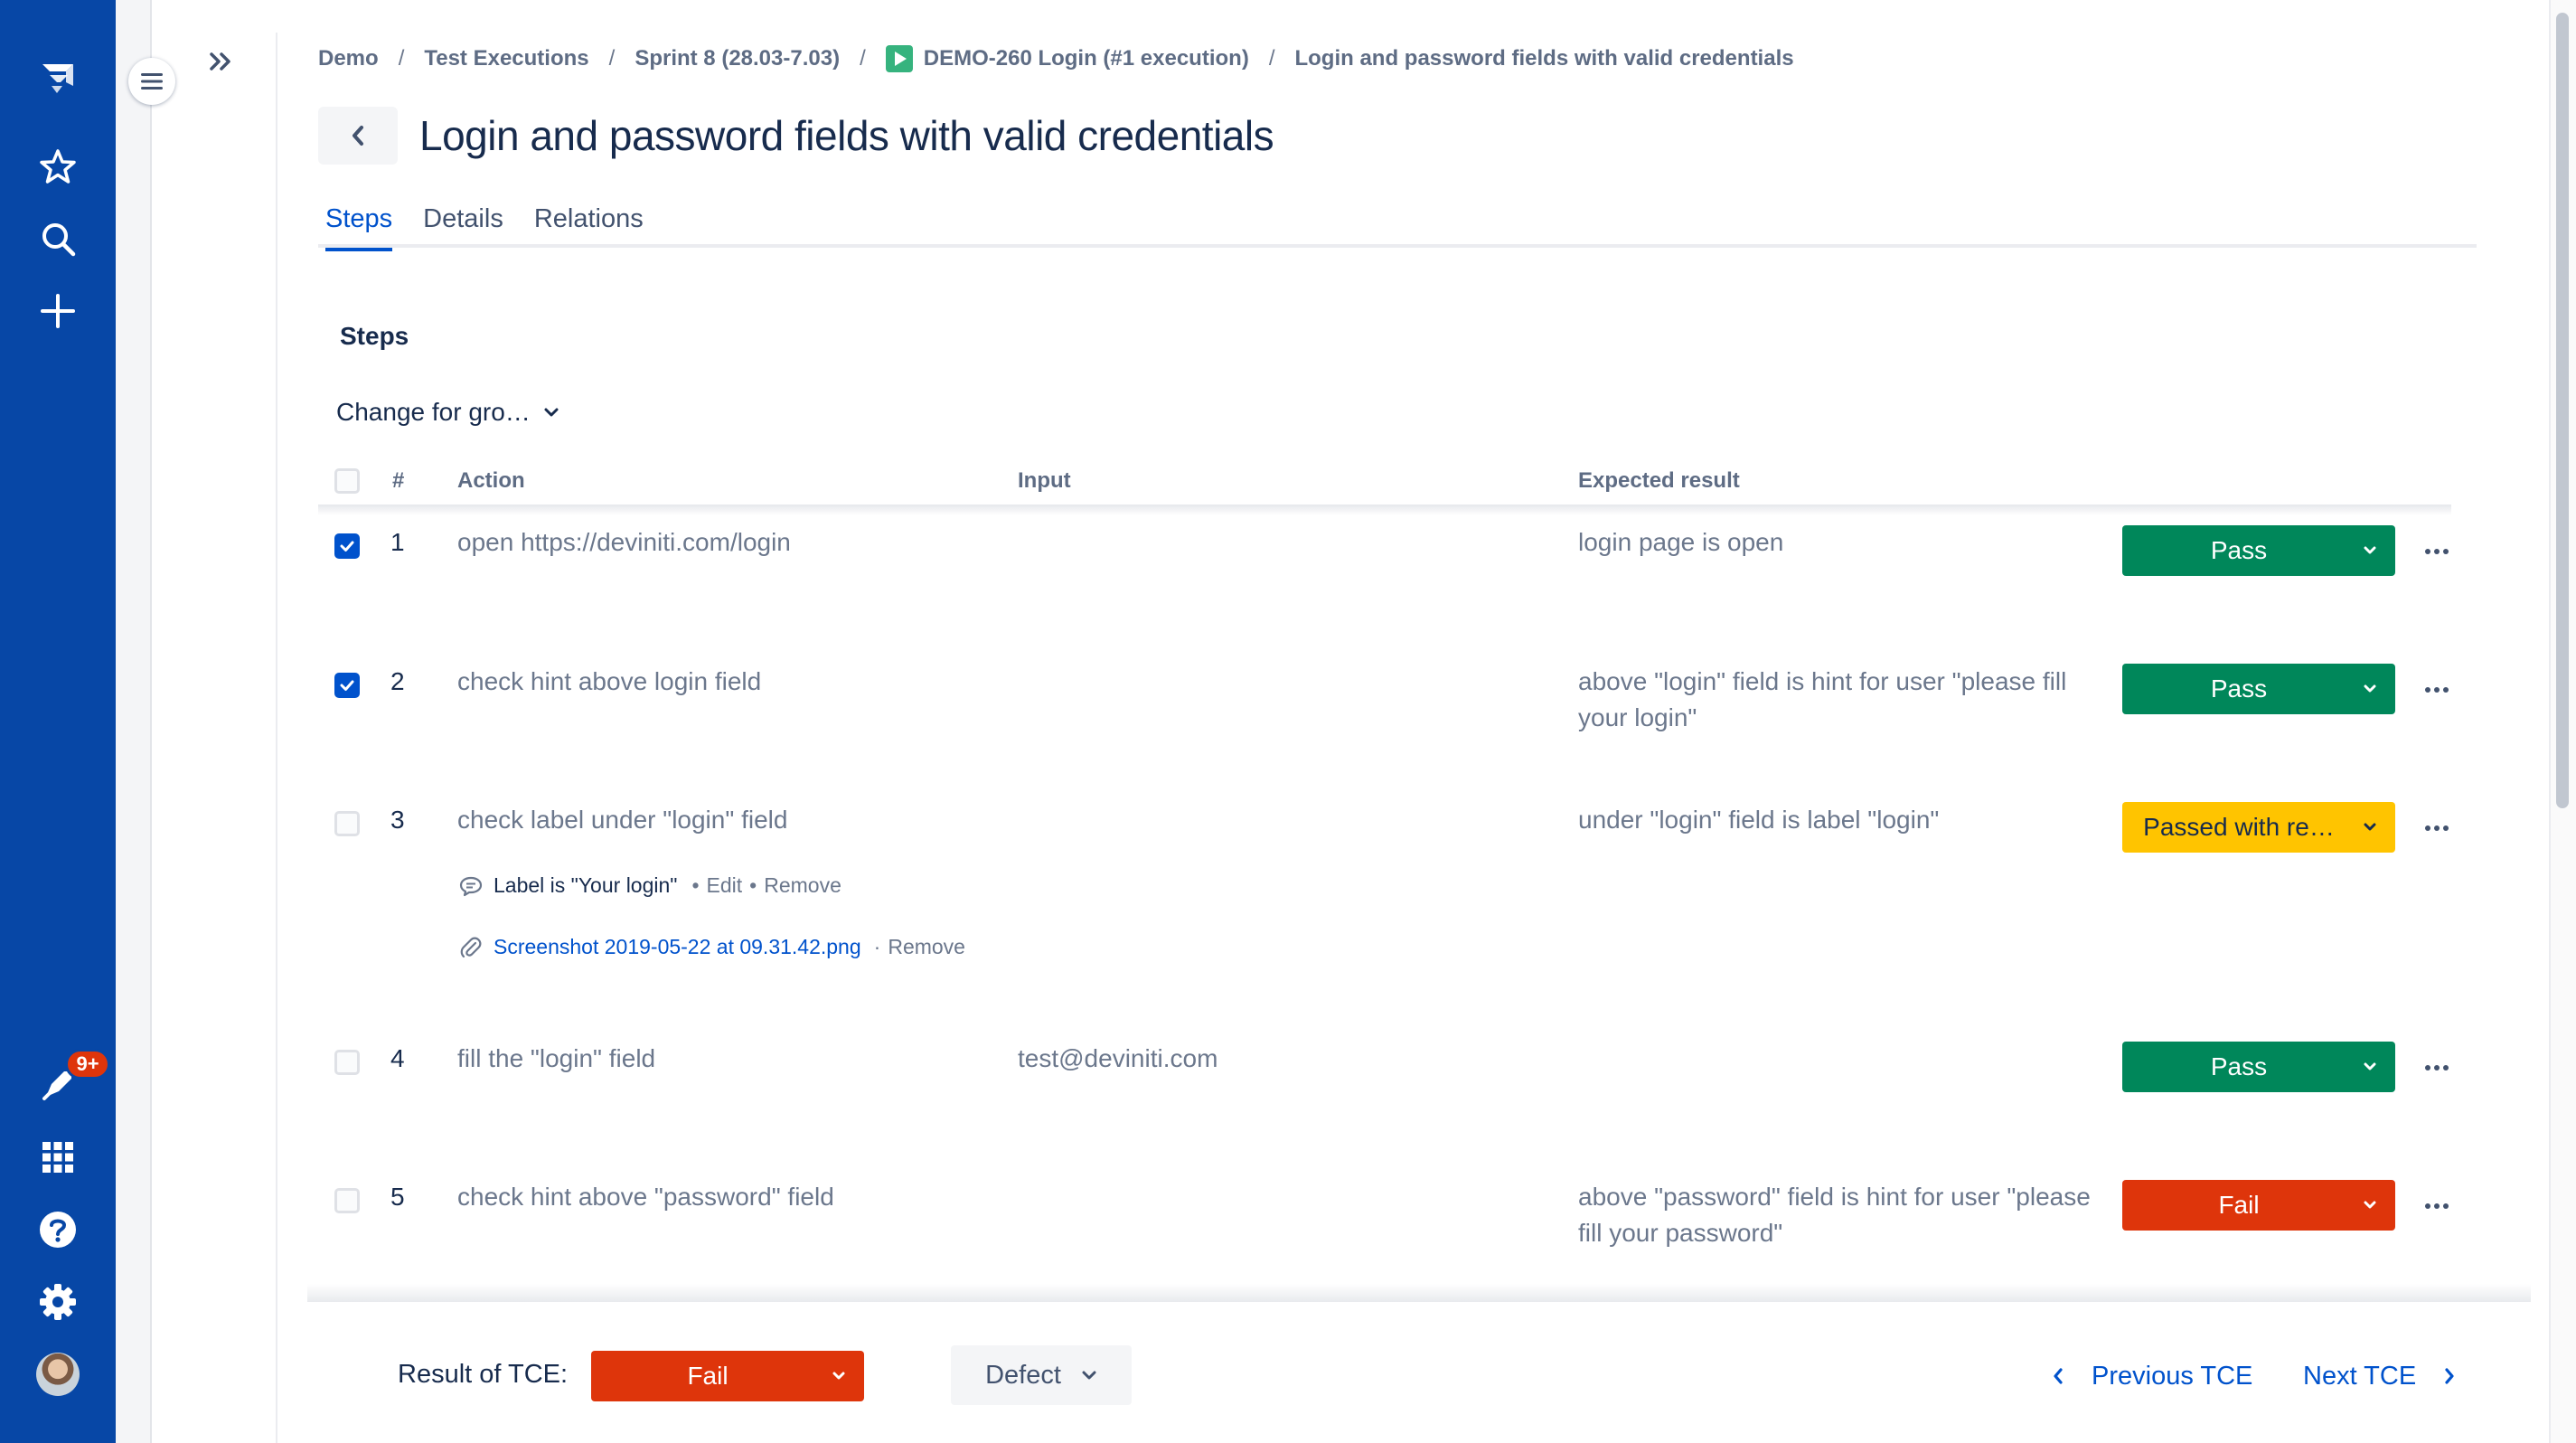  I want to click on back-button, so click(358, 136).